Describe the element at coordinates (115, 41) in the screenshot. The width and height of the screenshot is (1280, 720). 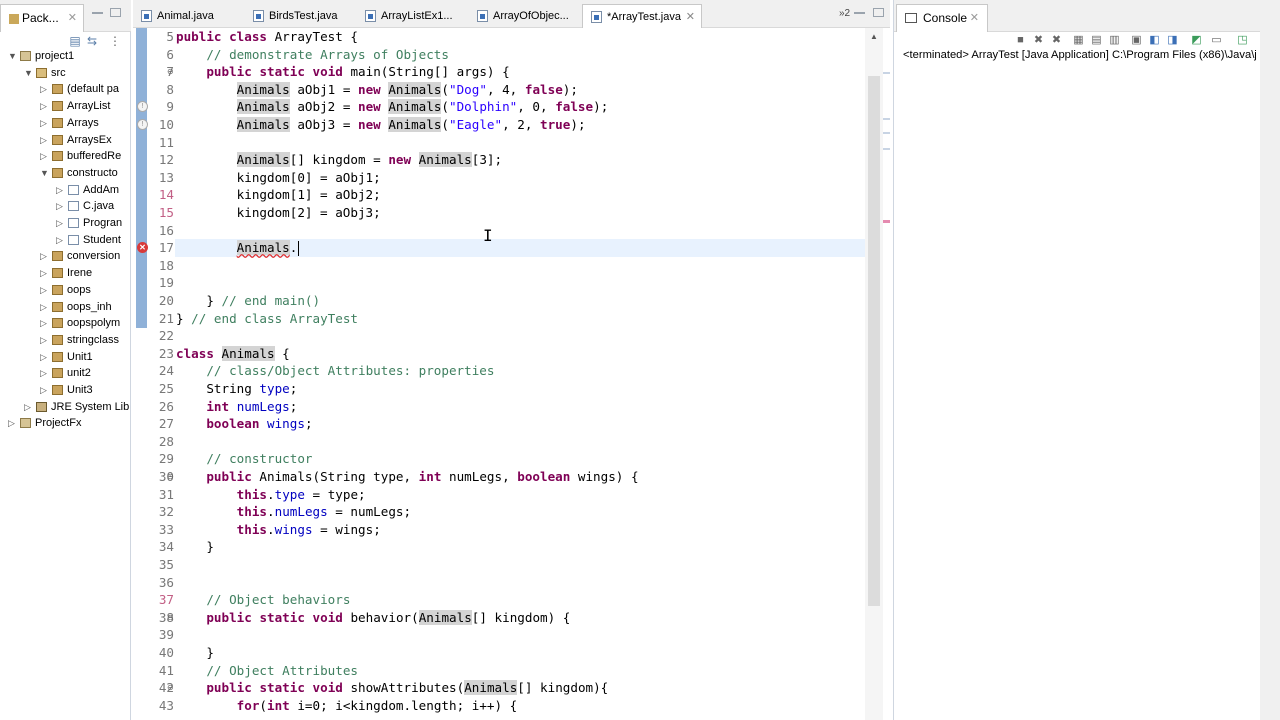
I see `view-menu-icon: ⋮` at that location.